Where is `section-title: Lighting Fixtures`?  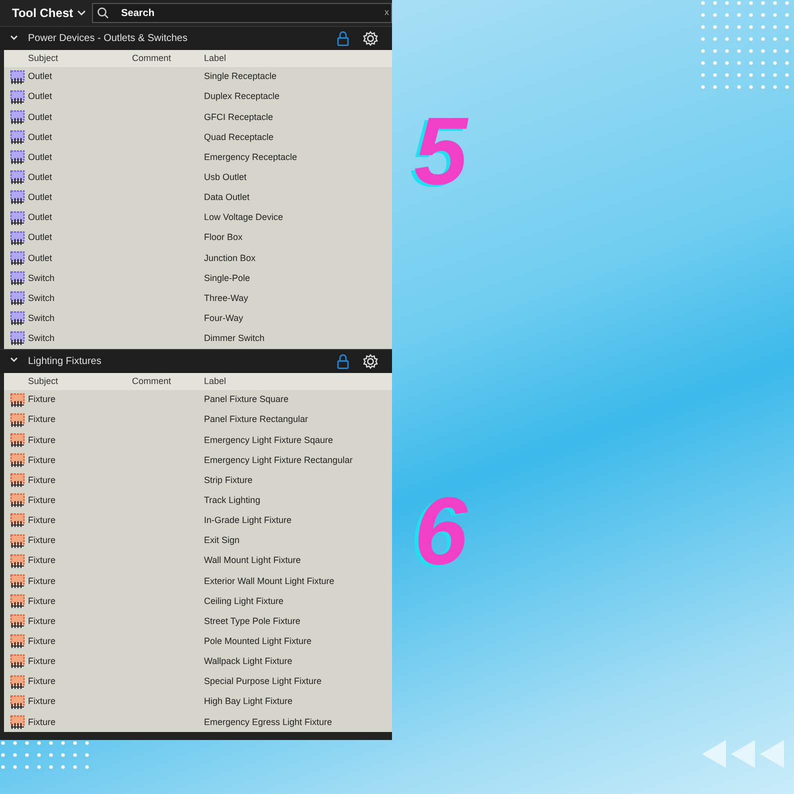
section-title: Lighting Fixtures is located at coordinates (65, 361).